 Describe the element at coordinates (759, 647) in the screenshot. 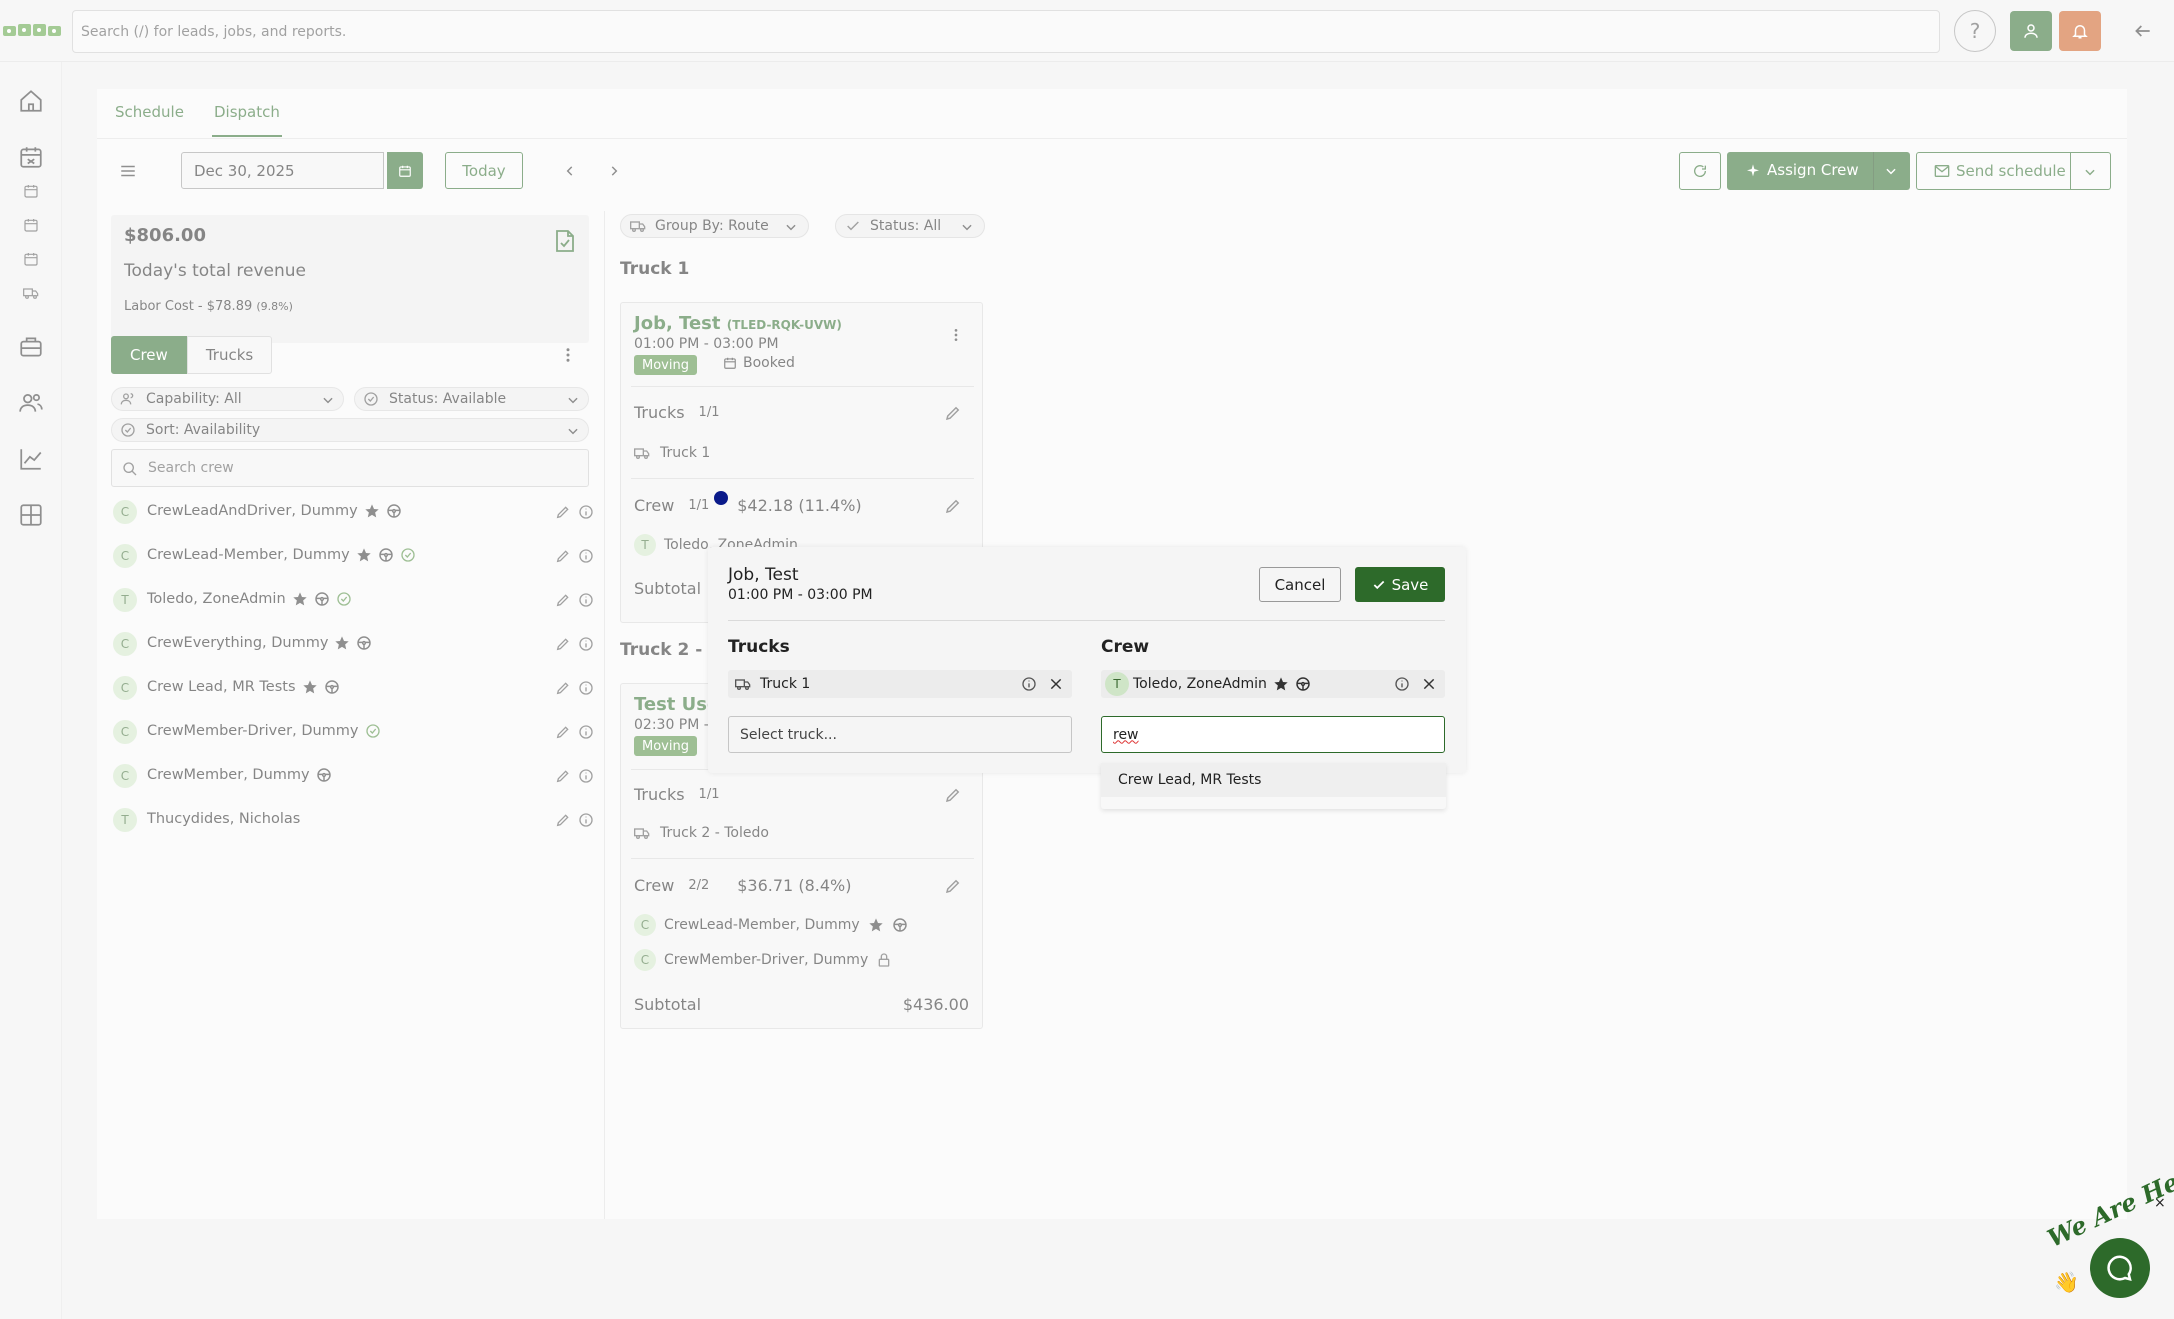

I see `modal-trucks-heading: Trucks` at that location.